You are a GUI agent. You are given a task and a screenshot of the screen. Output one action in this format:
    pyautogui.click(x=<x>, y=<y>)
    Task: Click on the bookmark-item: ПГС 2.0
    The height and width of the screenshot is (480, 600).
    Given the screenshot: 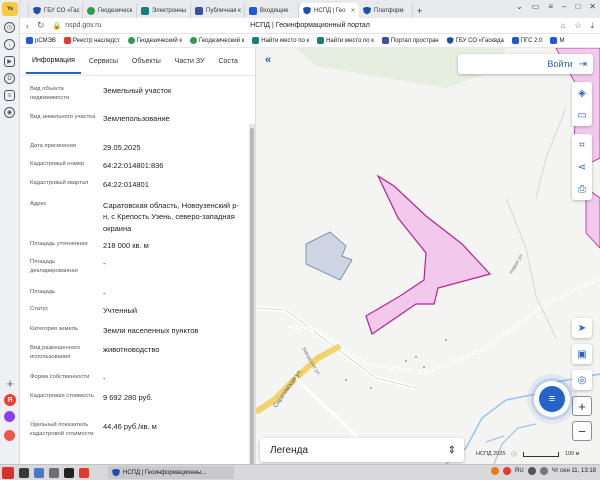 What is the action you would take?
    pyautogui.click(x=526, y=40)
    